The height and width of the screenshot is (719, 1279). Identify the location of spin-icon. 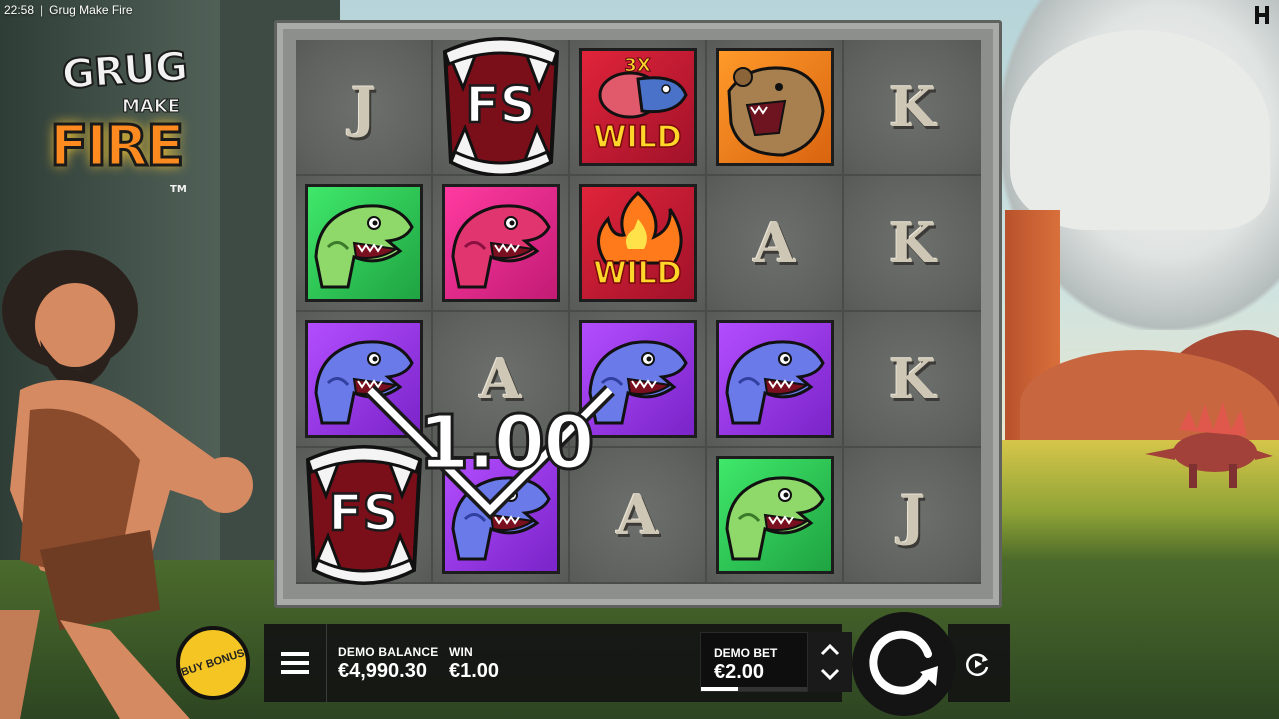
(903, 662).